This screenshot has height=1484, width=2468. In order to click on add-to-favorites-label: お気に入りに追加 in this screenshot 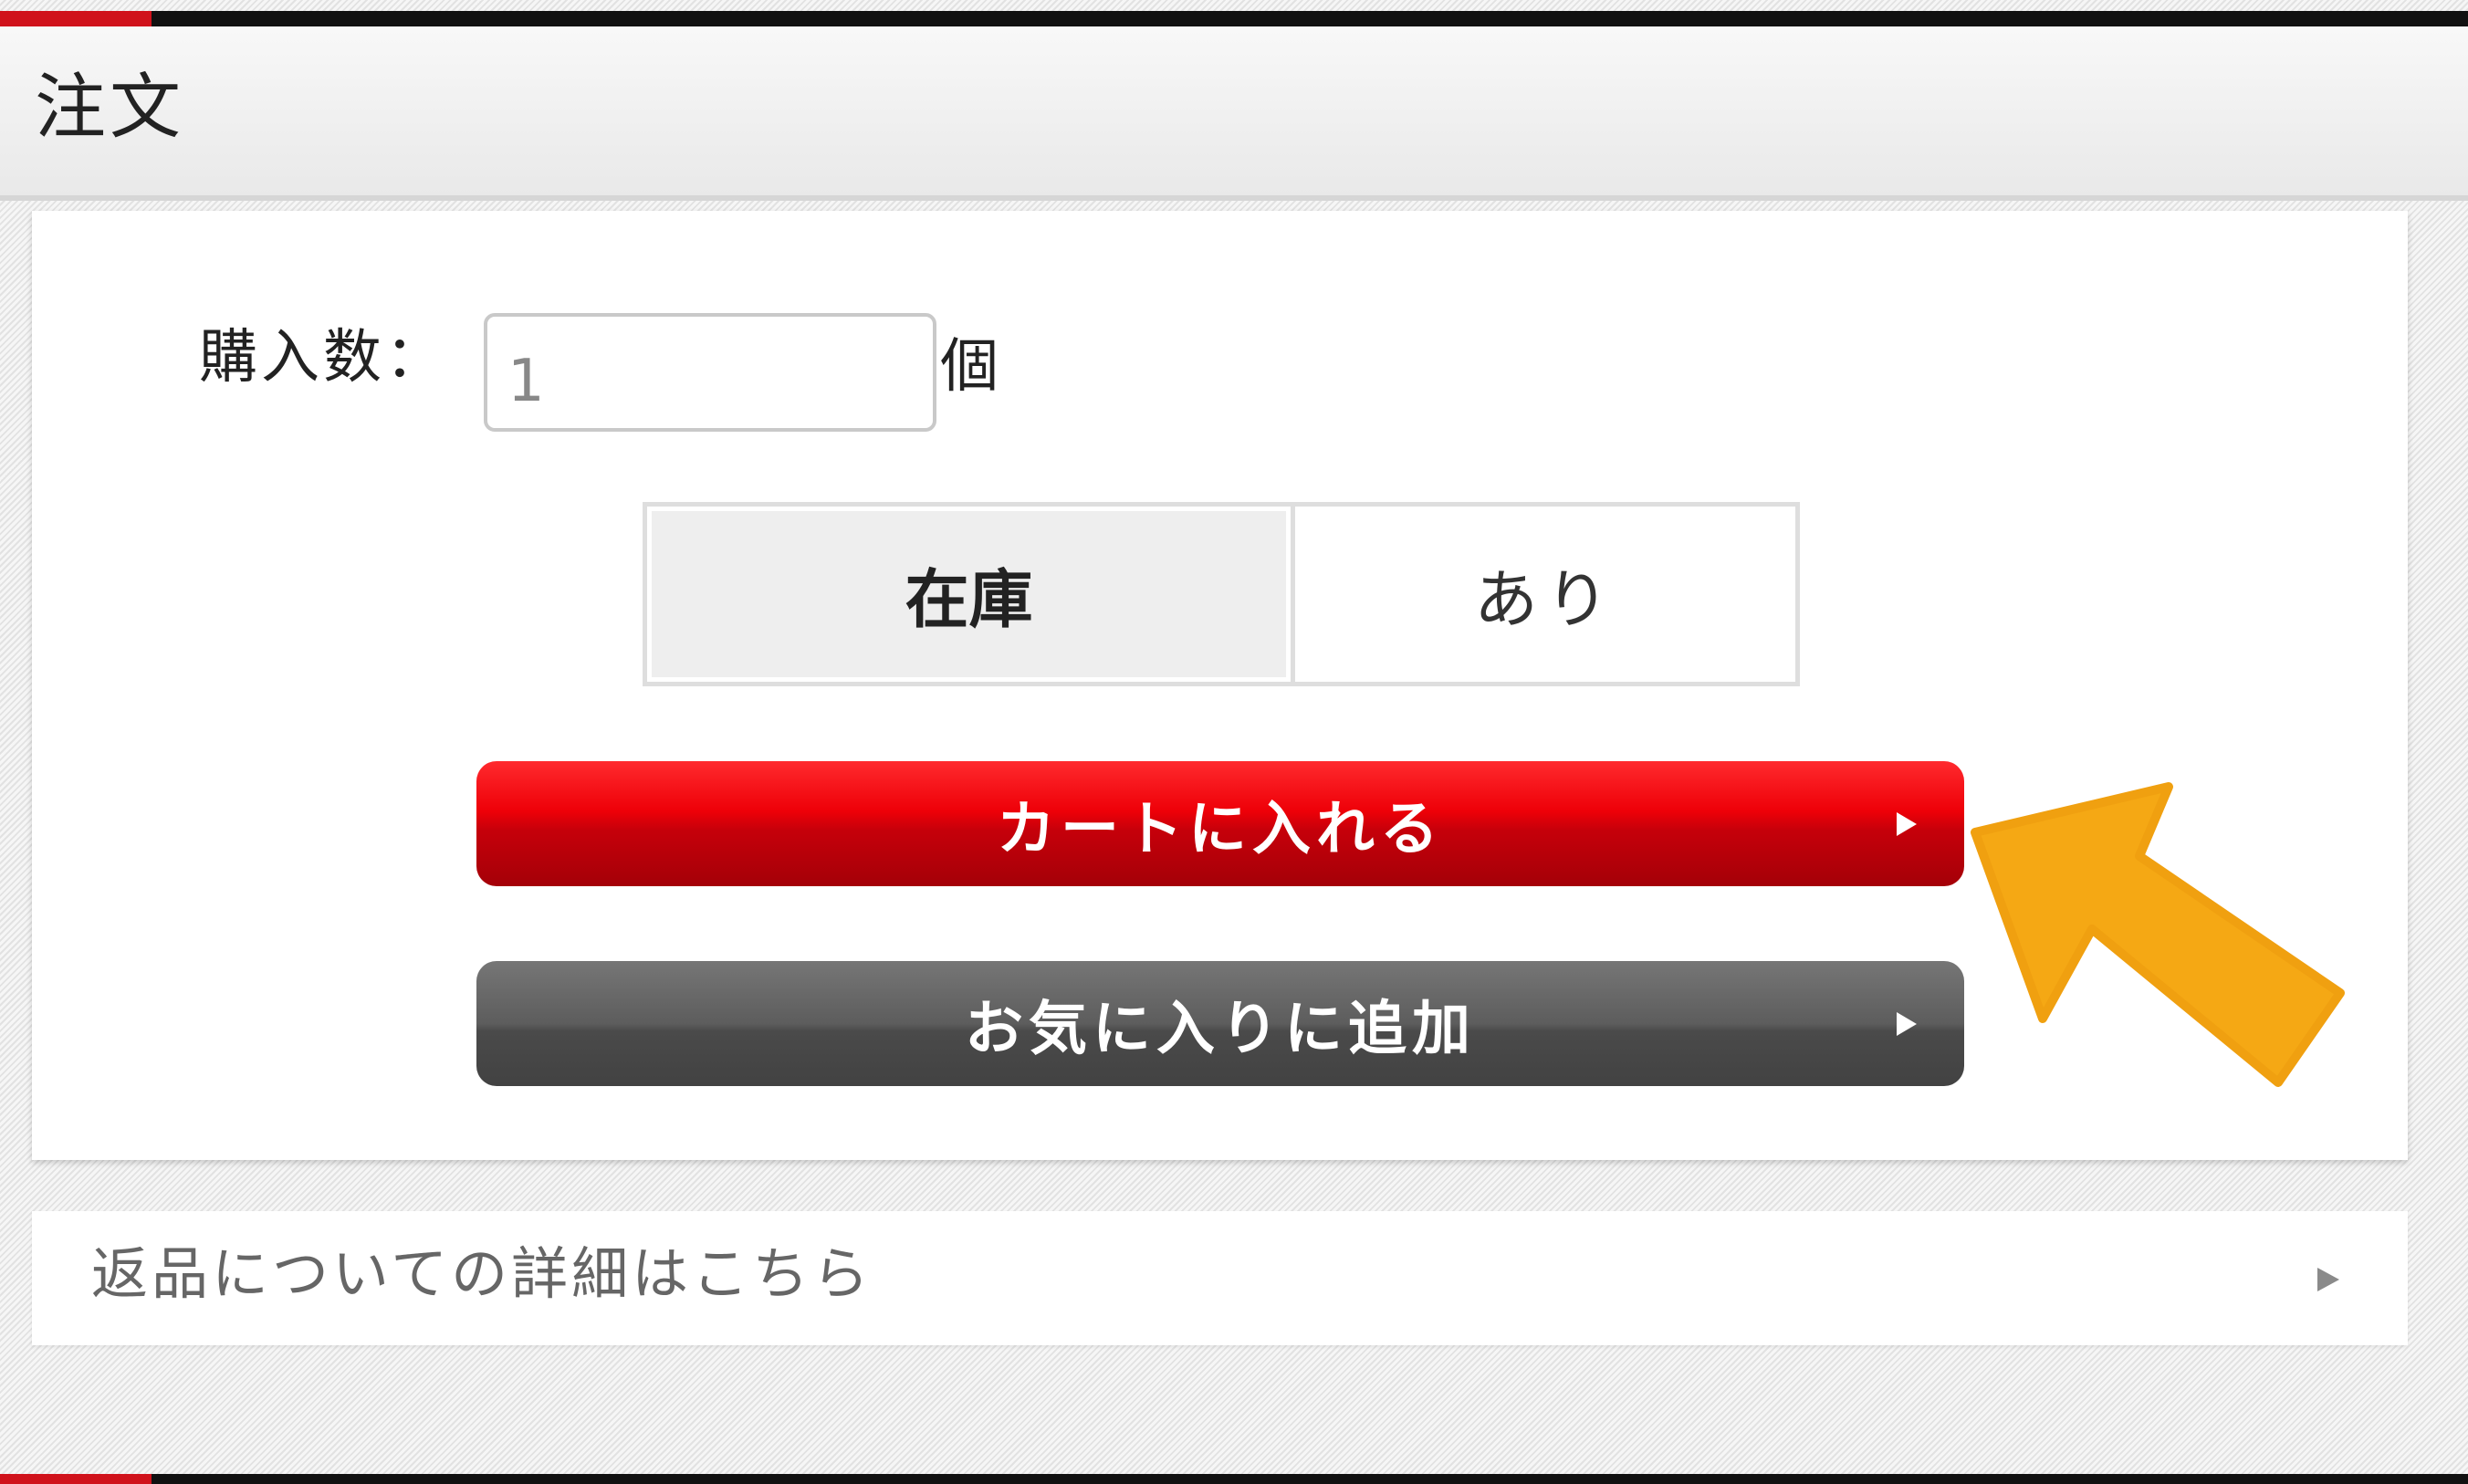, I will do `click(1220, 1029)`.